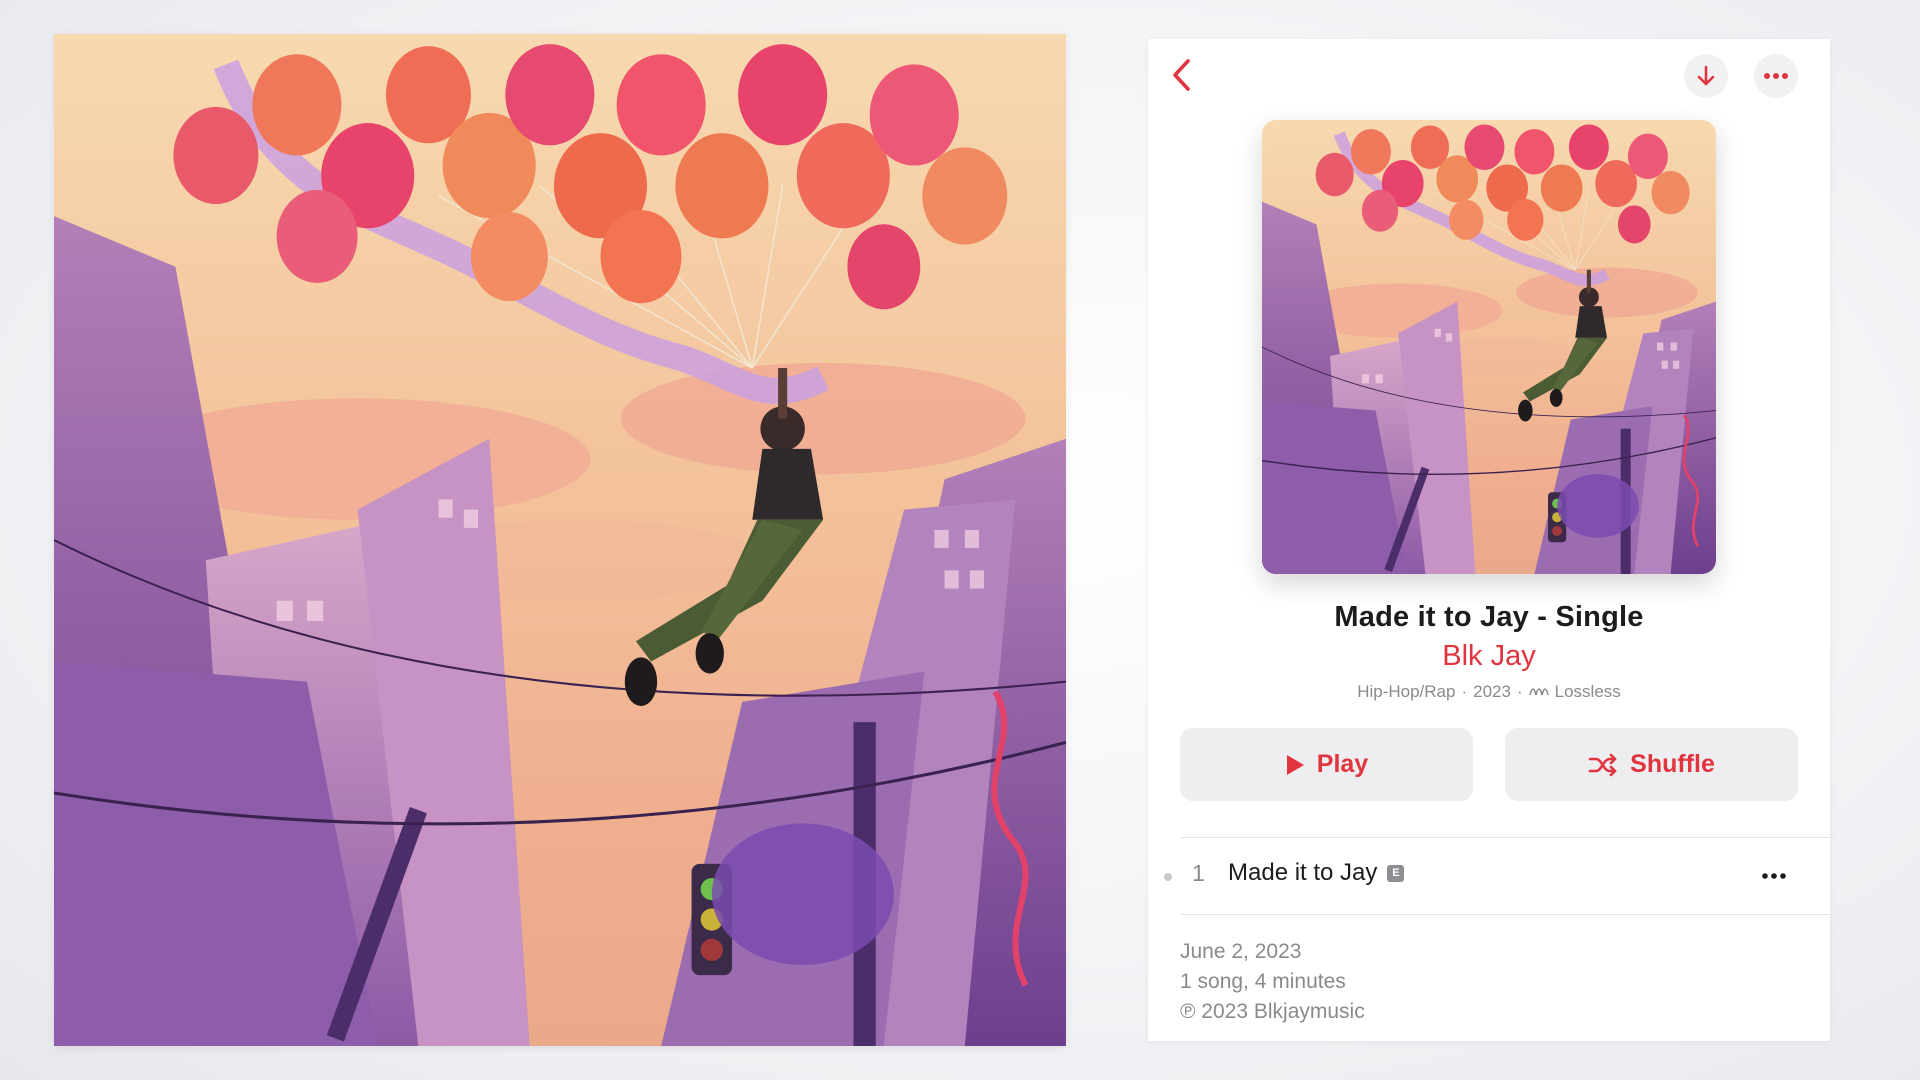 The image size is (1920, 1080). Describe the element at coordinates (1538, 692) in the screenshot. I see `lossless-wave-icon` at that location.